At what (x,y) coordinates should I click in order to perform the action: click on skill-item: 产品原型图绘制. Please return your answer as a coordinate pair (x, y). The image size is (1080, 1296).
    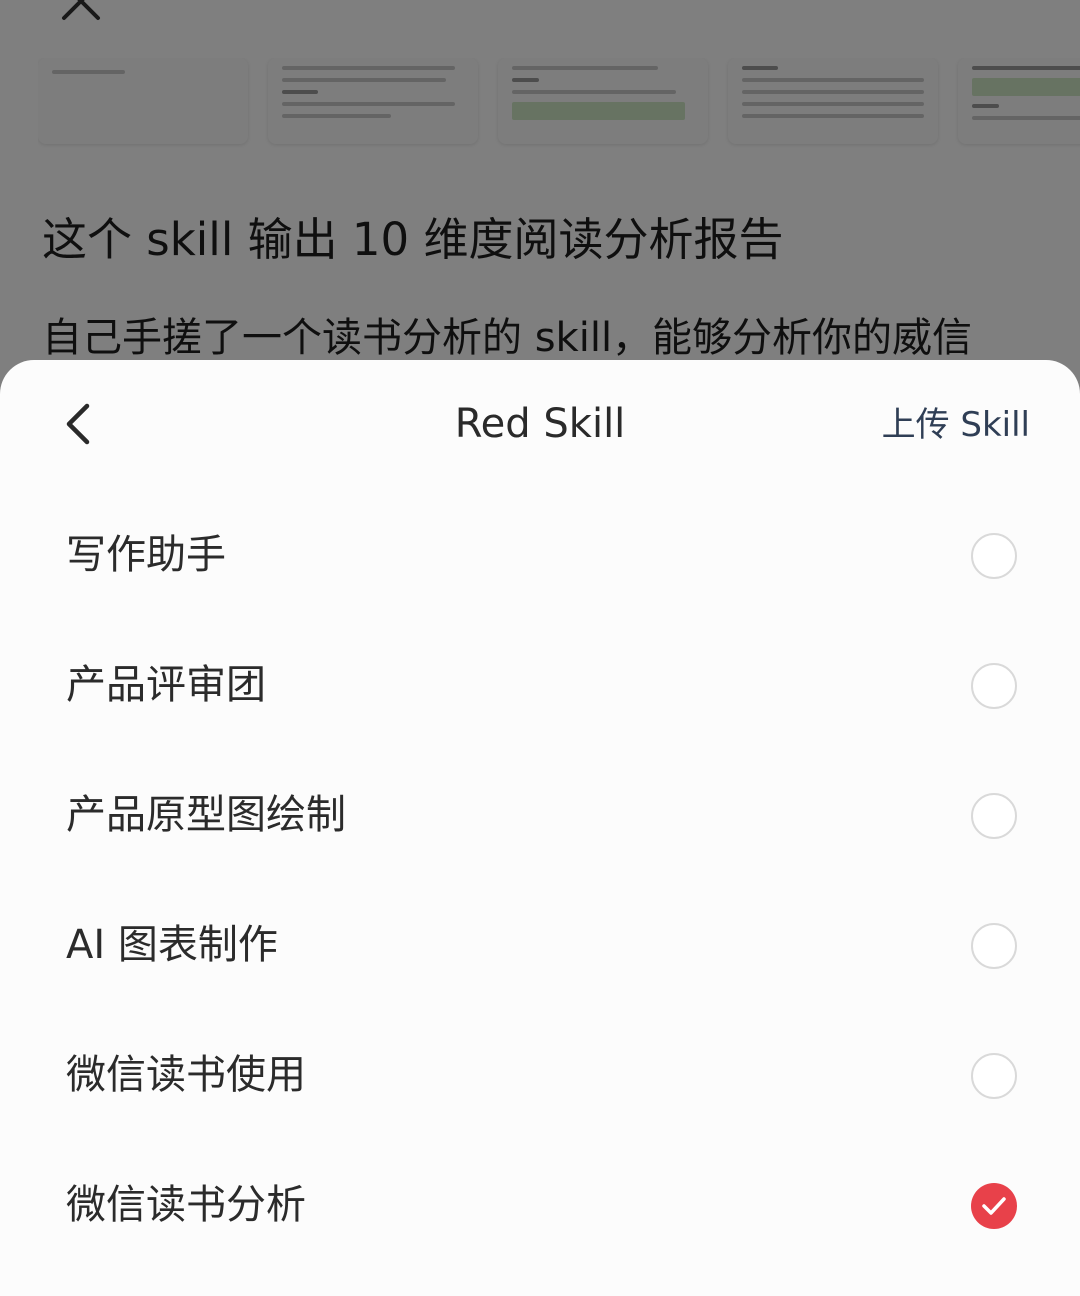
    Looking at the image, I should click on (540, 815).